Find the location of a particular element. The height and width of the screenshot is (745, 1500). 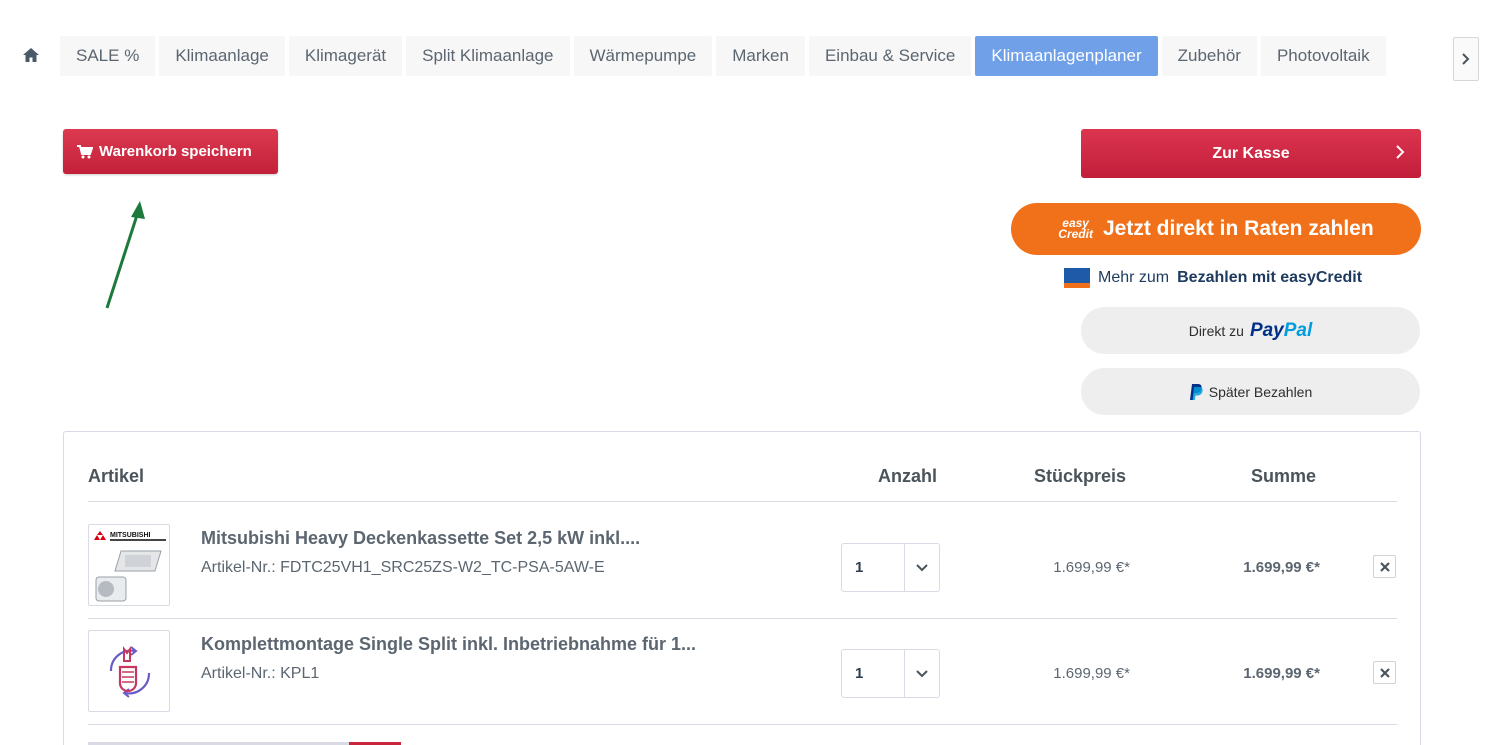

header-article: Artikel is located at coordinates (116, 476).